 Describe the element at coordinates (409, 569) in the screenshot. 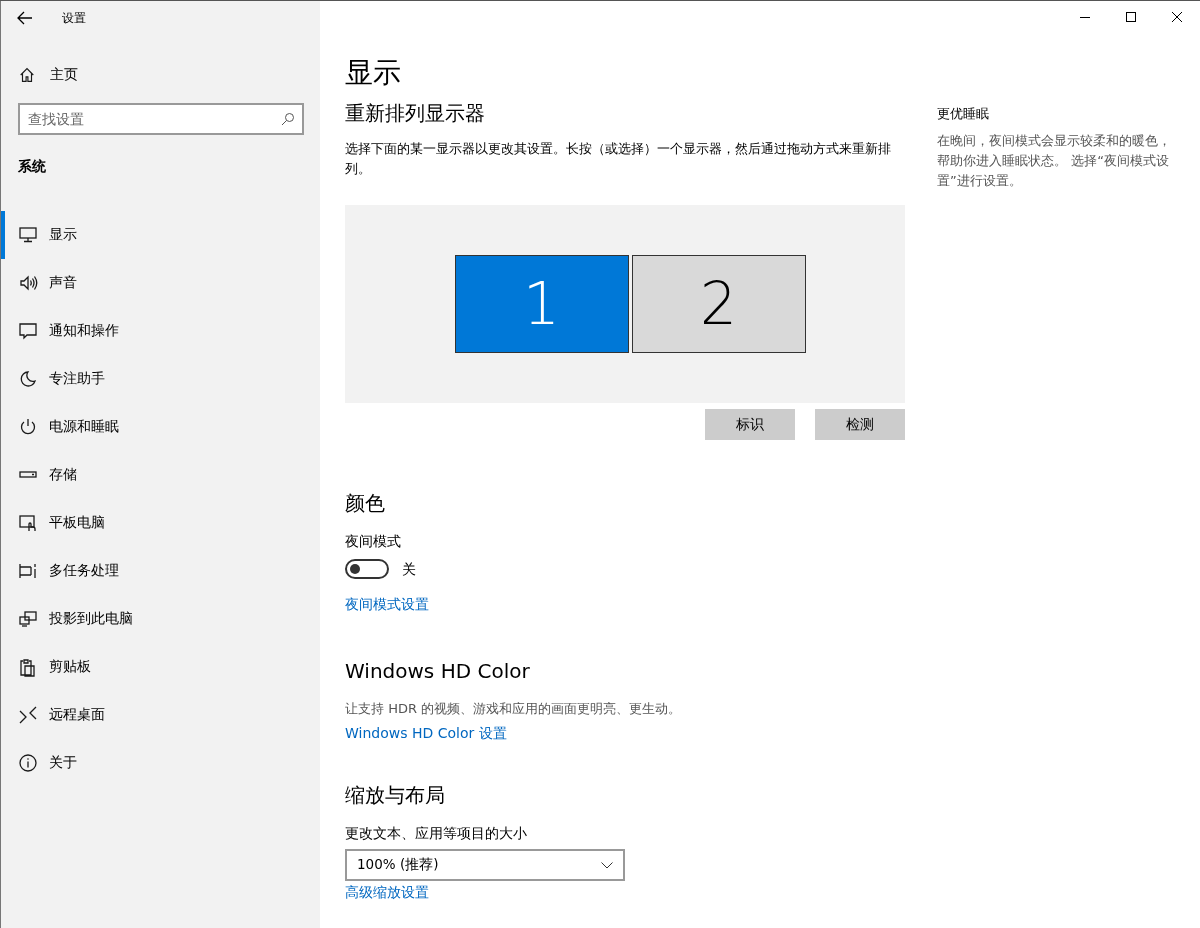

I see `toggle-state-text: 关` at that location.